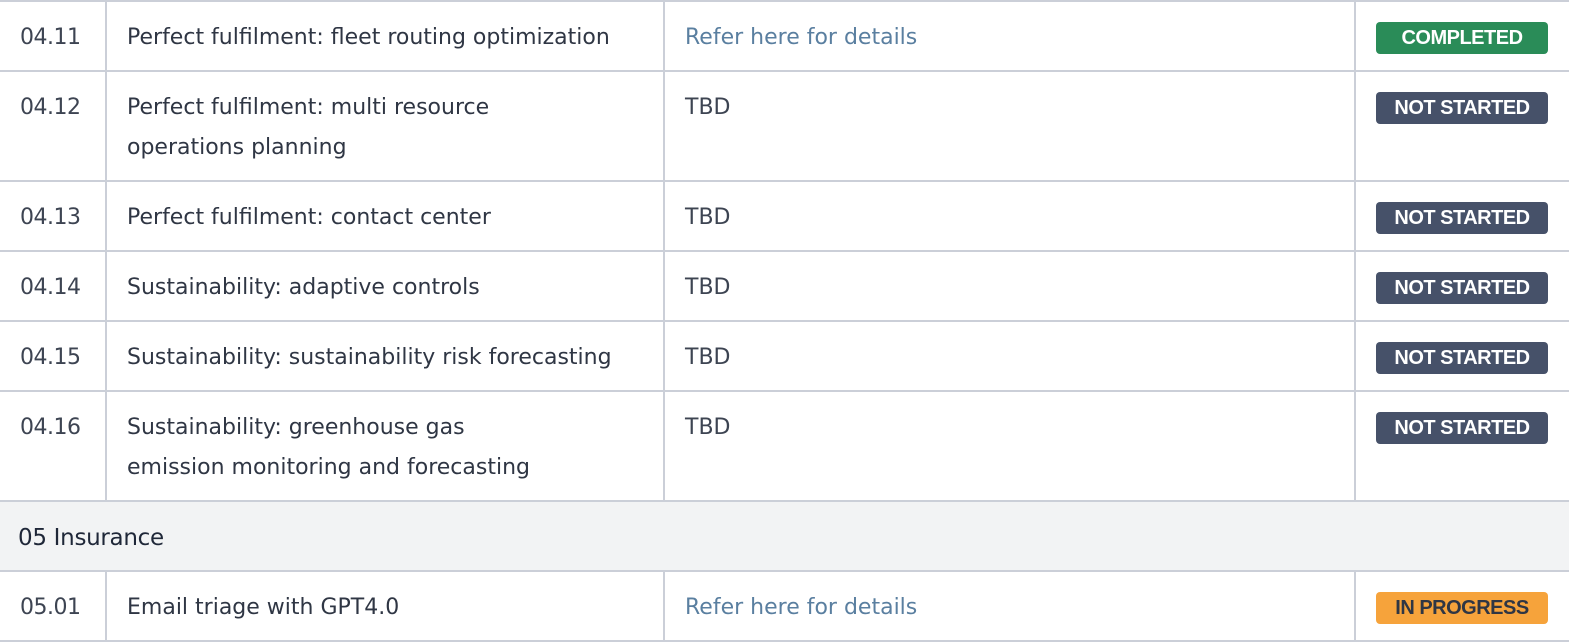 The image size is (1569, 642). I want to click on status-badge: COMPLETED, so click(1462, 38).